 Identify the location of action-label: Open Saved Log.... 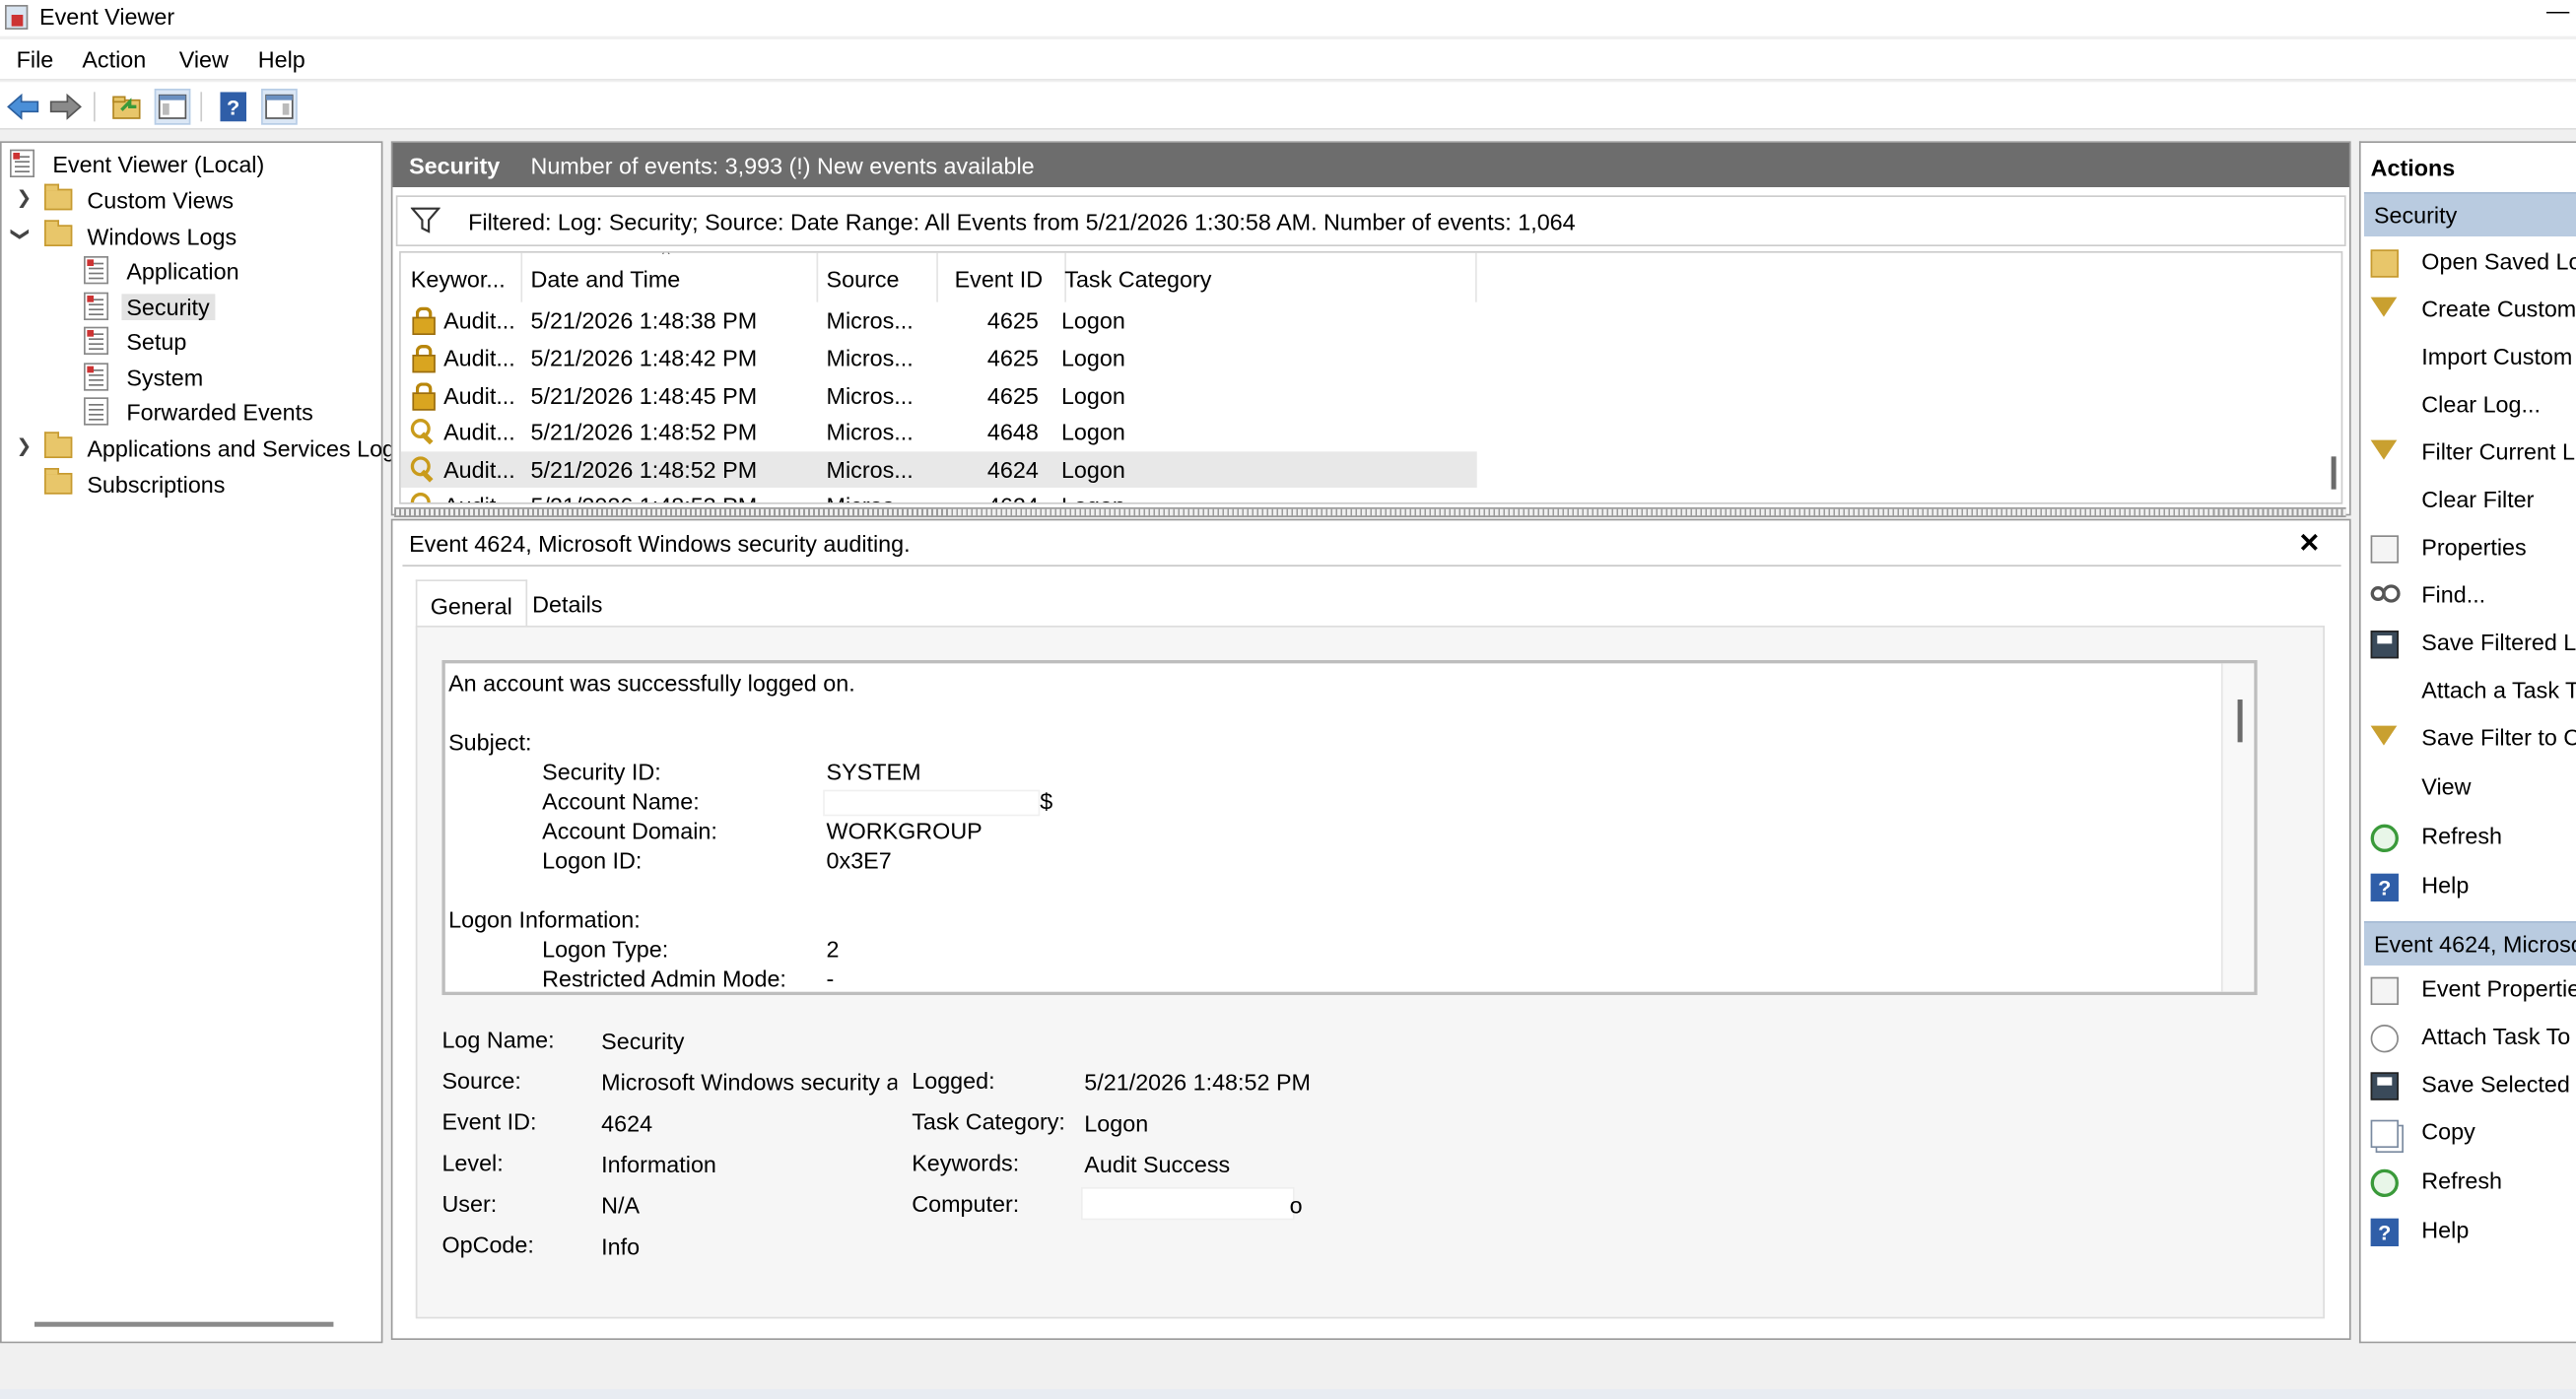
(2498, 261).